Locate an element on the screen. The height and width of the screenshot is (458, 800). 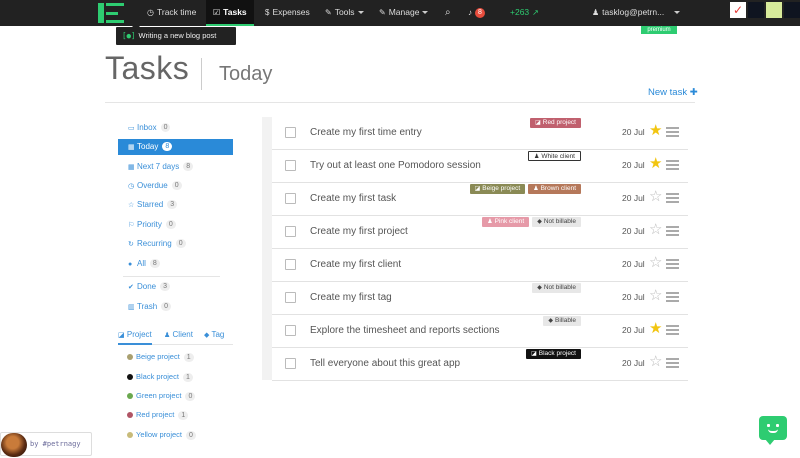
sidebar-item-recurring: ↻ Recurring 0 is located at coordinates (175, 244).